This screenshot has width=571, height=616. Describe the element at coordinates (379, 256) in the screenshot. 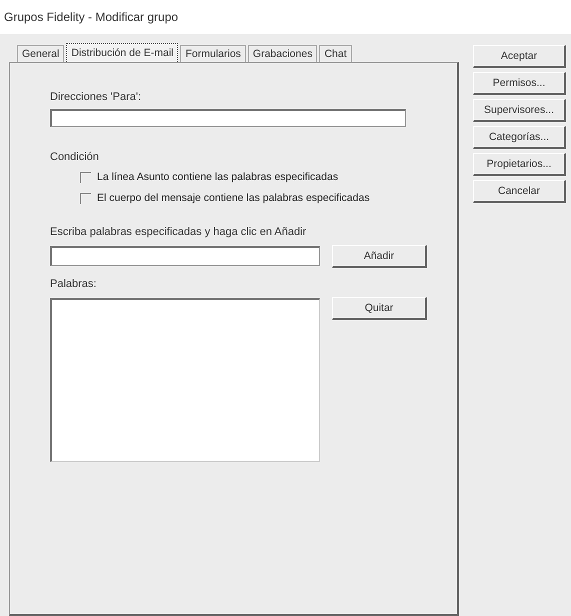

I see `add-button: Añadir` at that location.